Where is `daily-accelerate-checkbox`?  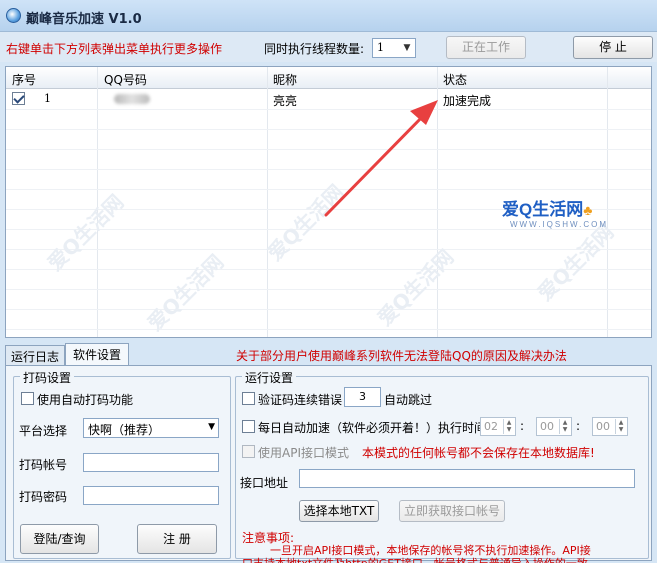 daily-accelerate-checkbox is located at coordinates (248, 426).